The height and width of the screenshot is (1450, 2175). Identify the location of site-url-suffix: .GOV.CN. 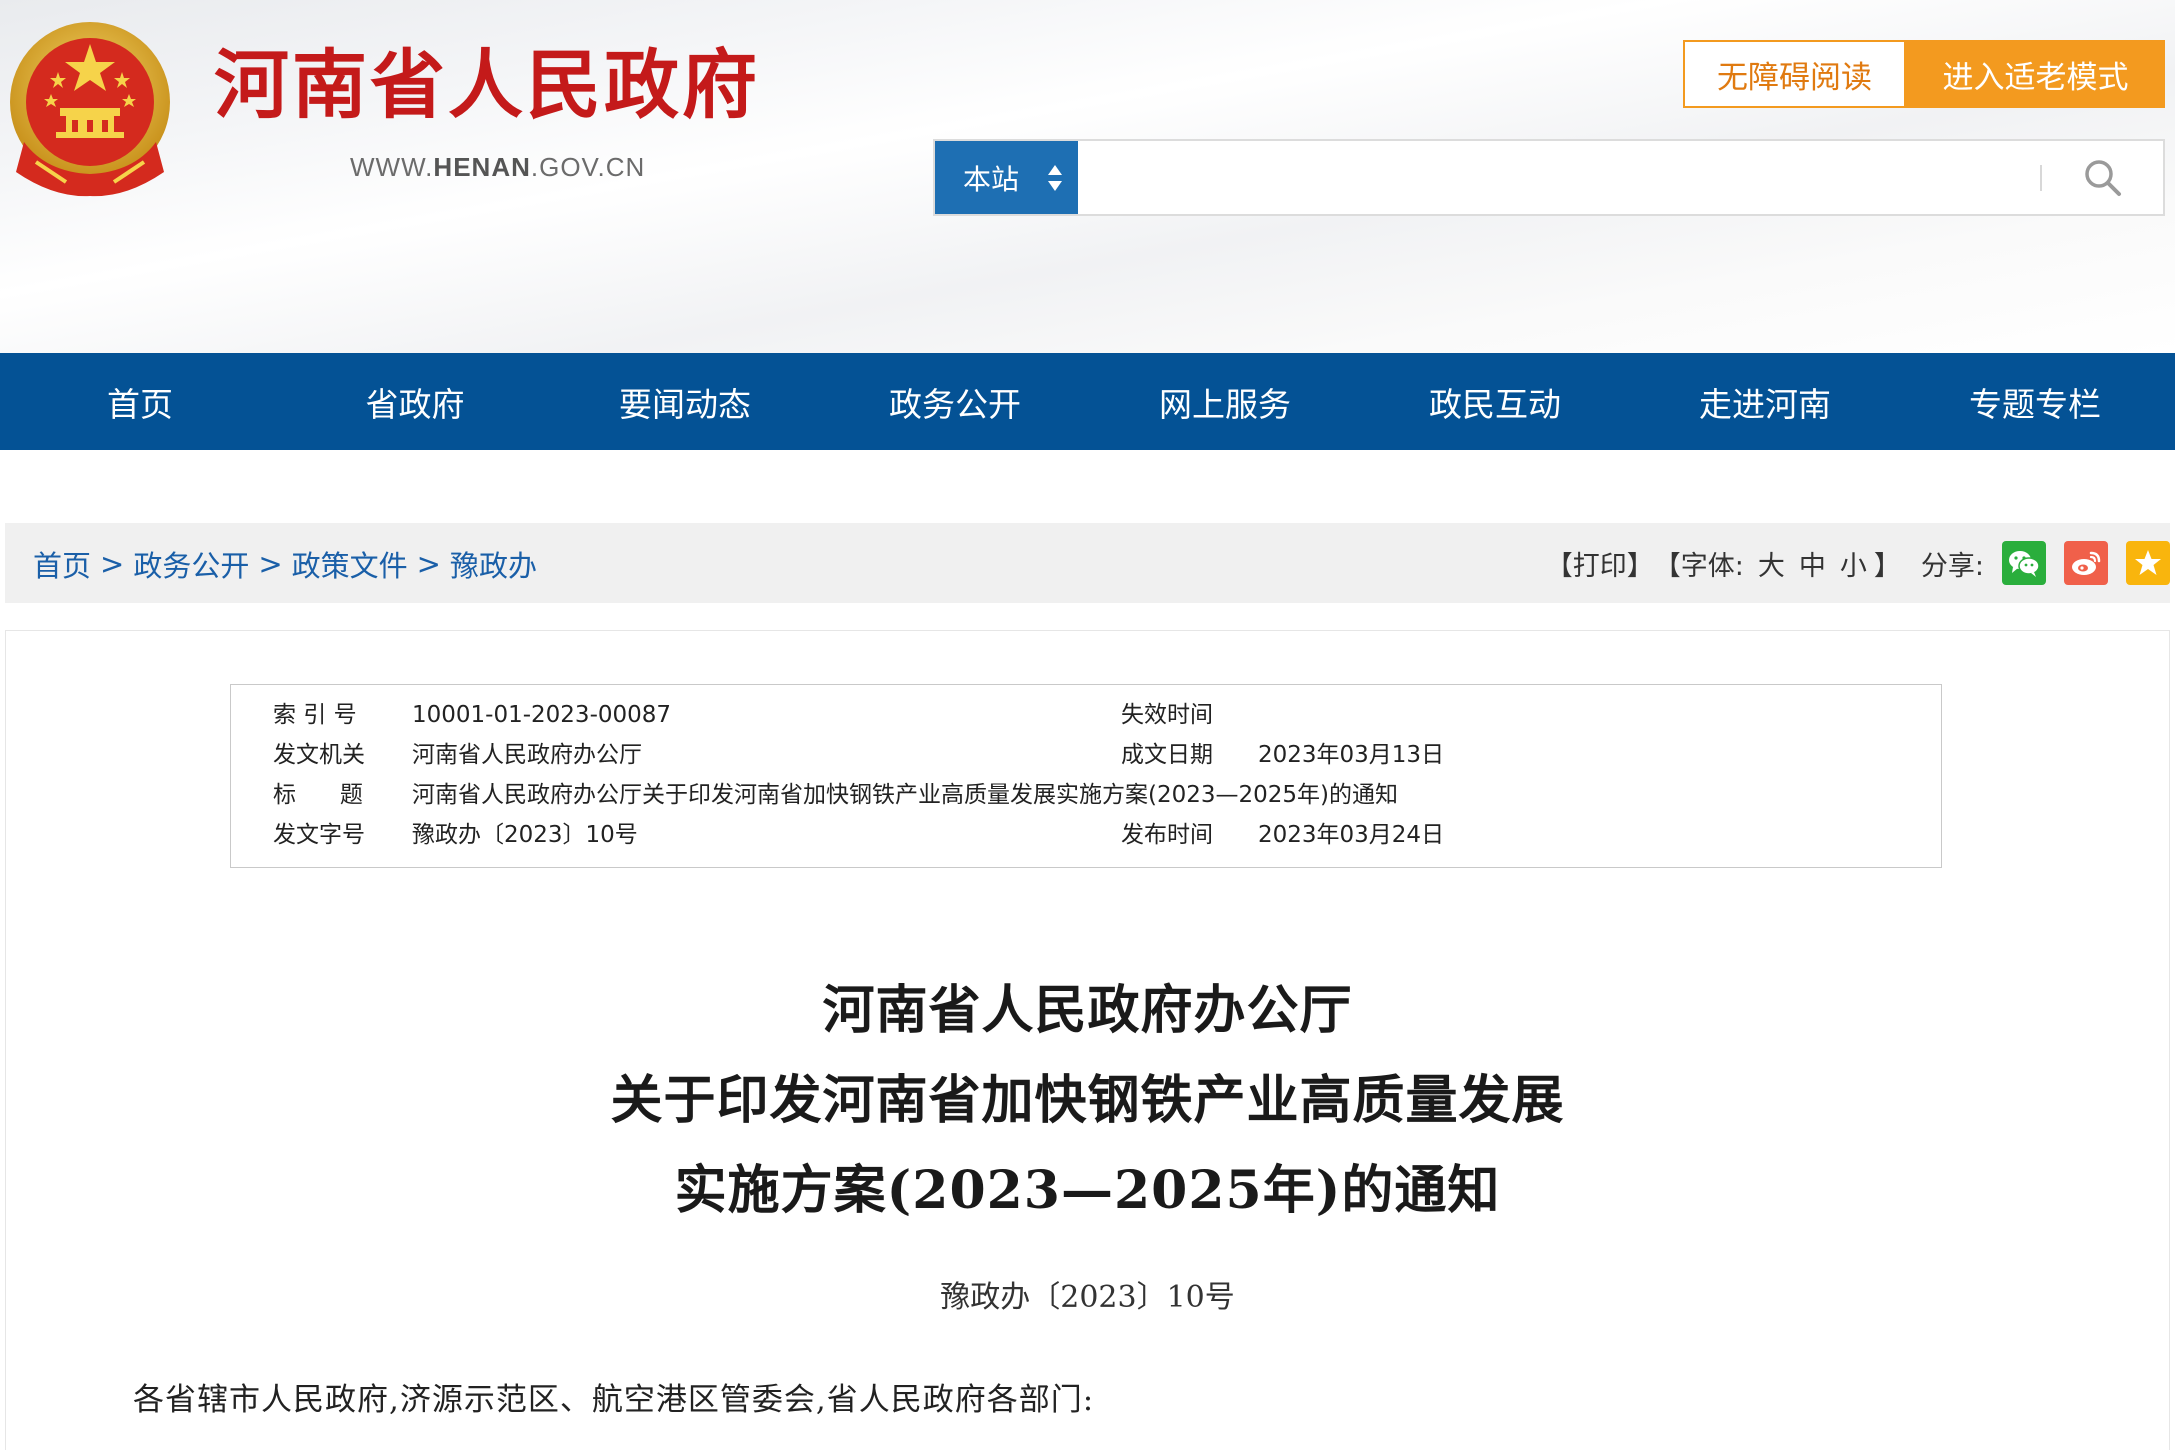
(588, 167).